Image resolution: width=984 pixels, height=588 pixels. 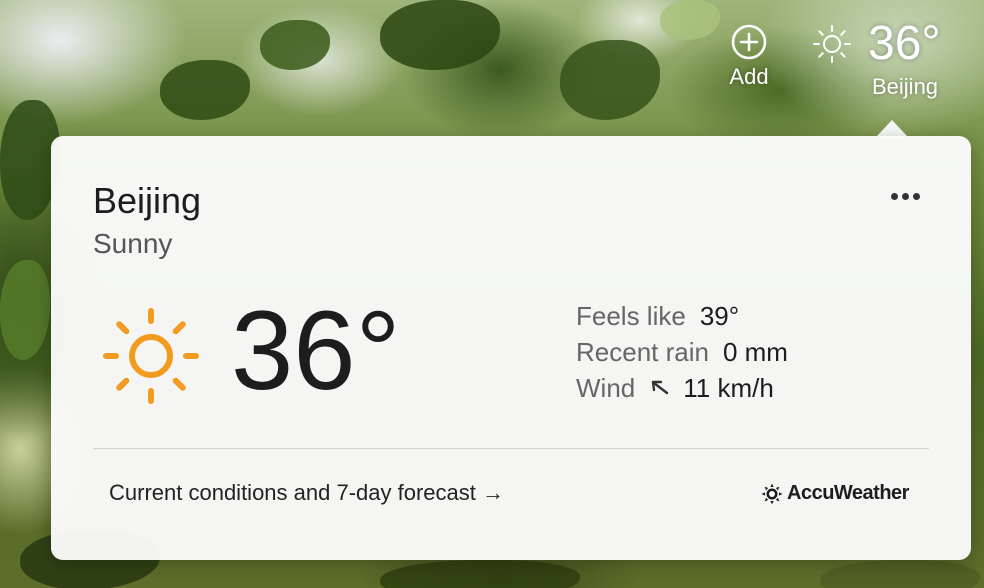 I want to click on more-options-button, so click(x=905, y=196).